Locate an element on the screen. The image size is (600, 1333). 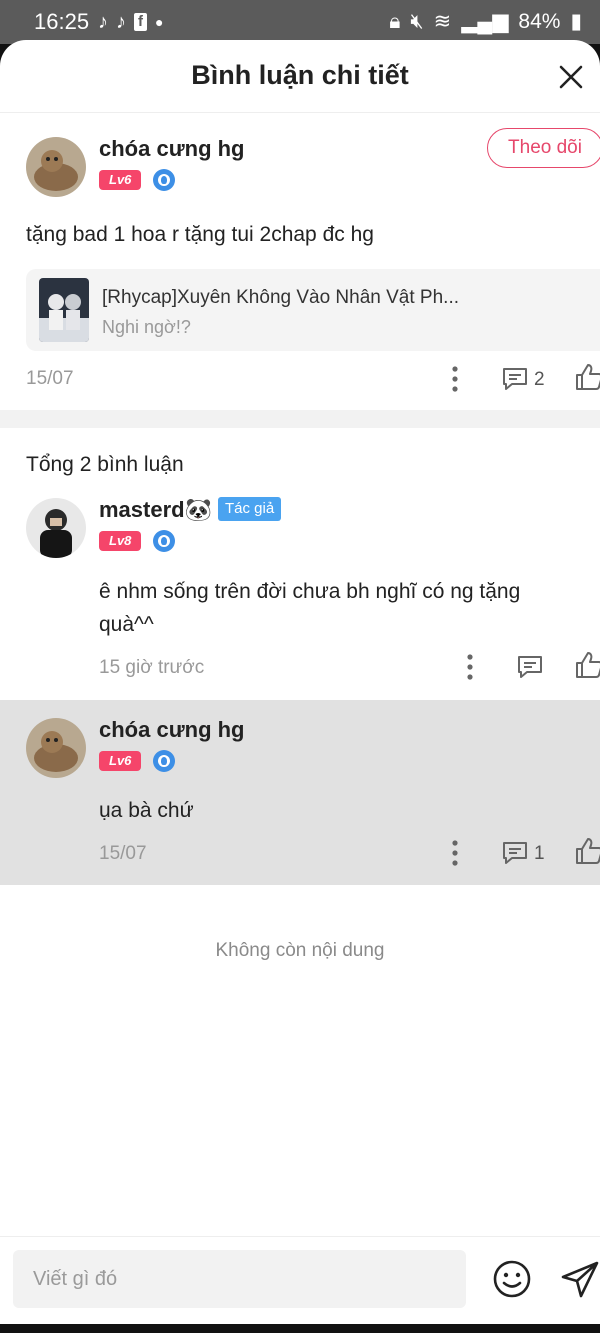
comment-time: 15 giờ trước is located at coordinates (152, 667).